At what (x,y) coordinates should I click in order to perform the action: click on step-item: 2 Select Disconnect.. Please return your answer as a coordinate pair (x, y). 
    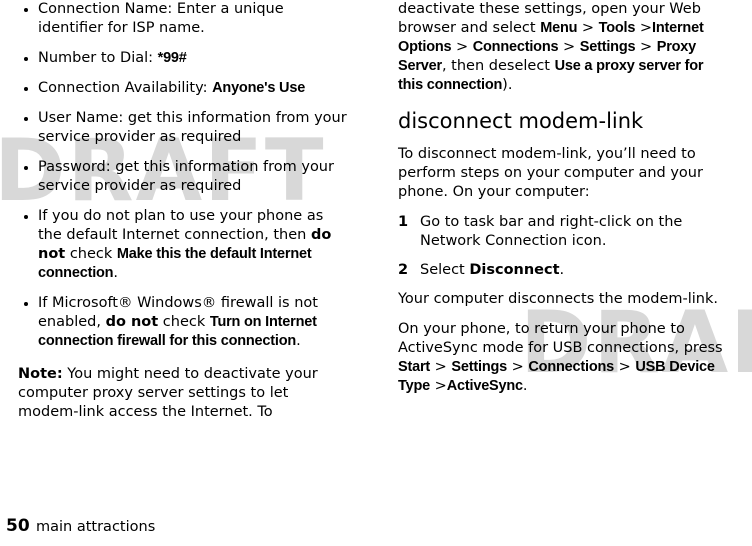
    Looking at the image, I should click on (564, 270).